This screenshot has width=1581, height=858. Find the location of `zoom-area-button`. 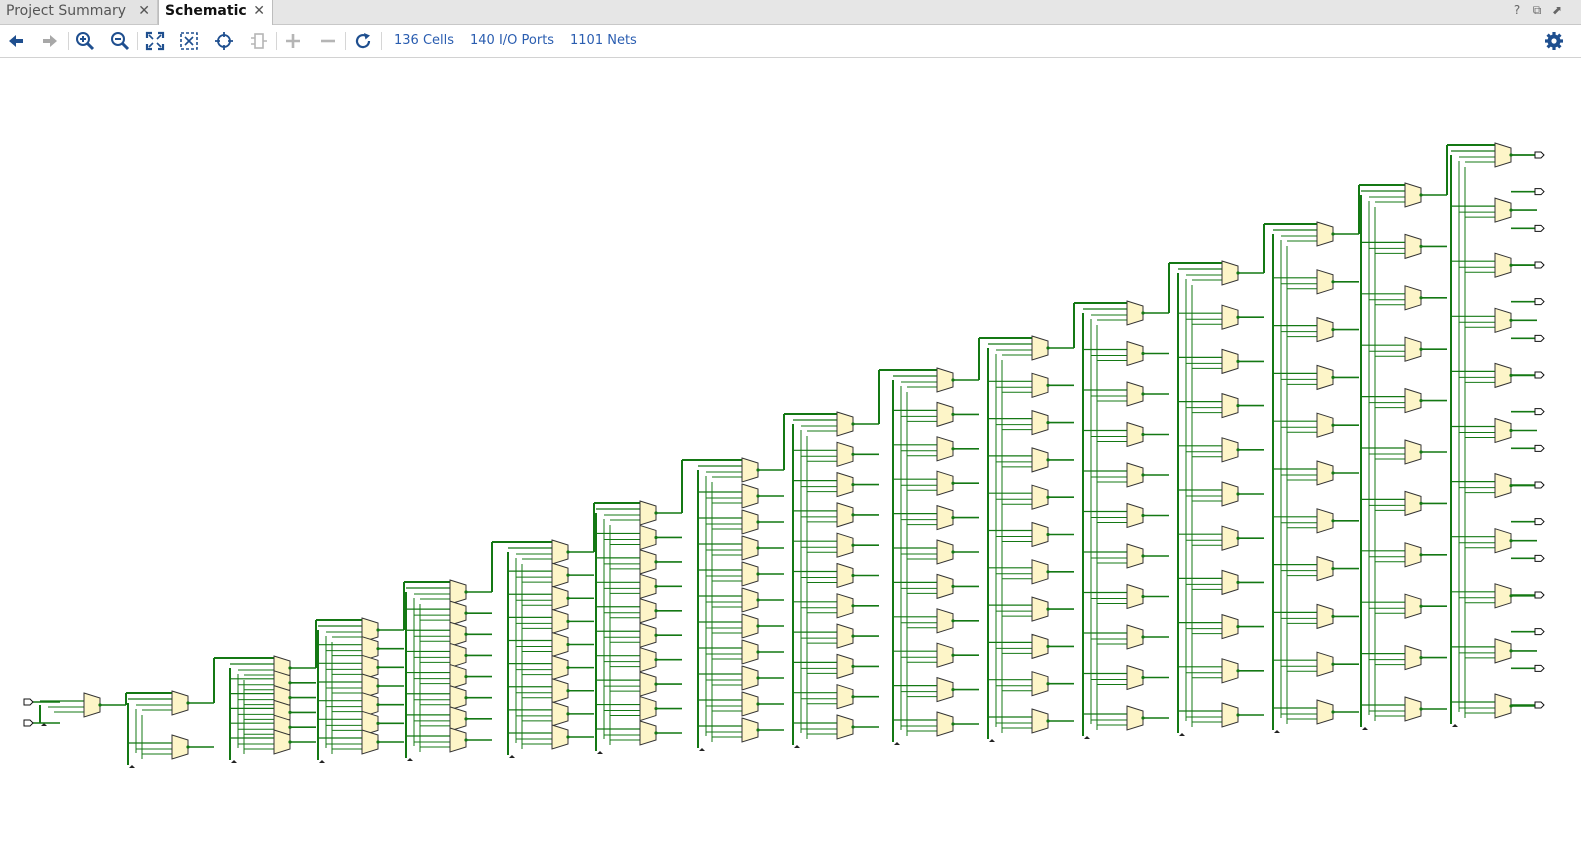

zoom-area-button is located at coordinates (189, 41).